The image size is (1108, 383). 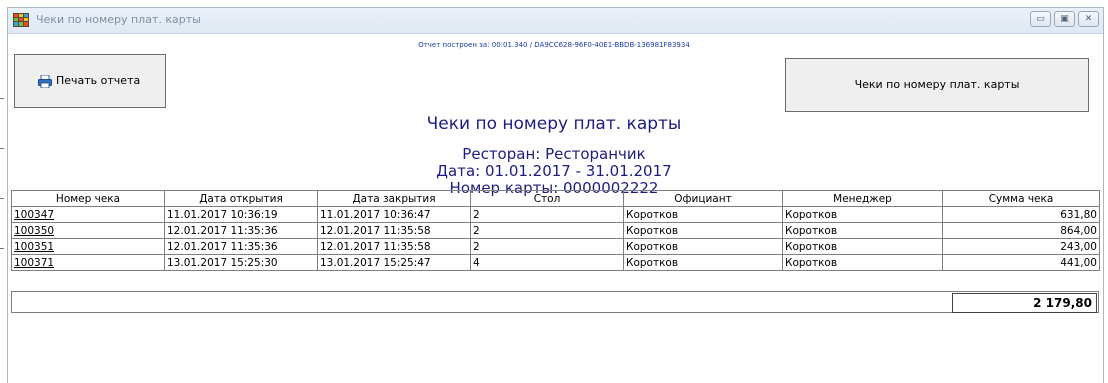 What do you see at coordinates (241, 214) in the screenshot?
I see `open-date-cell: 11.01.2017 10:36:19` at bounding box center [241, 214].